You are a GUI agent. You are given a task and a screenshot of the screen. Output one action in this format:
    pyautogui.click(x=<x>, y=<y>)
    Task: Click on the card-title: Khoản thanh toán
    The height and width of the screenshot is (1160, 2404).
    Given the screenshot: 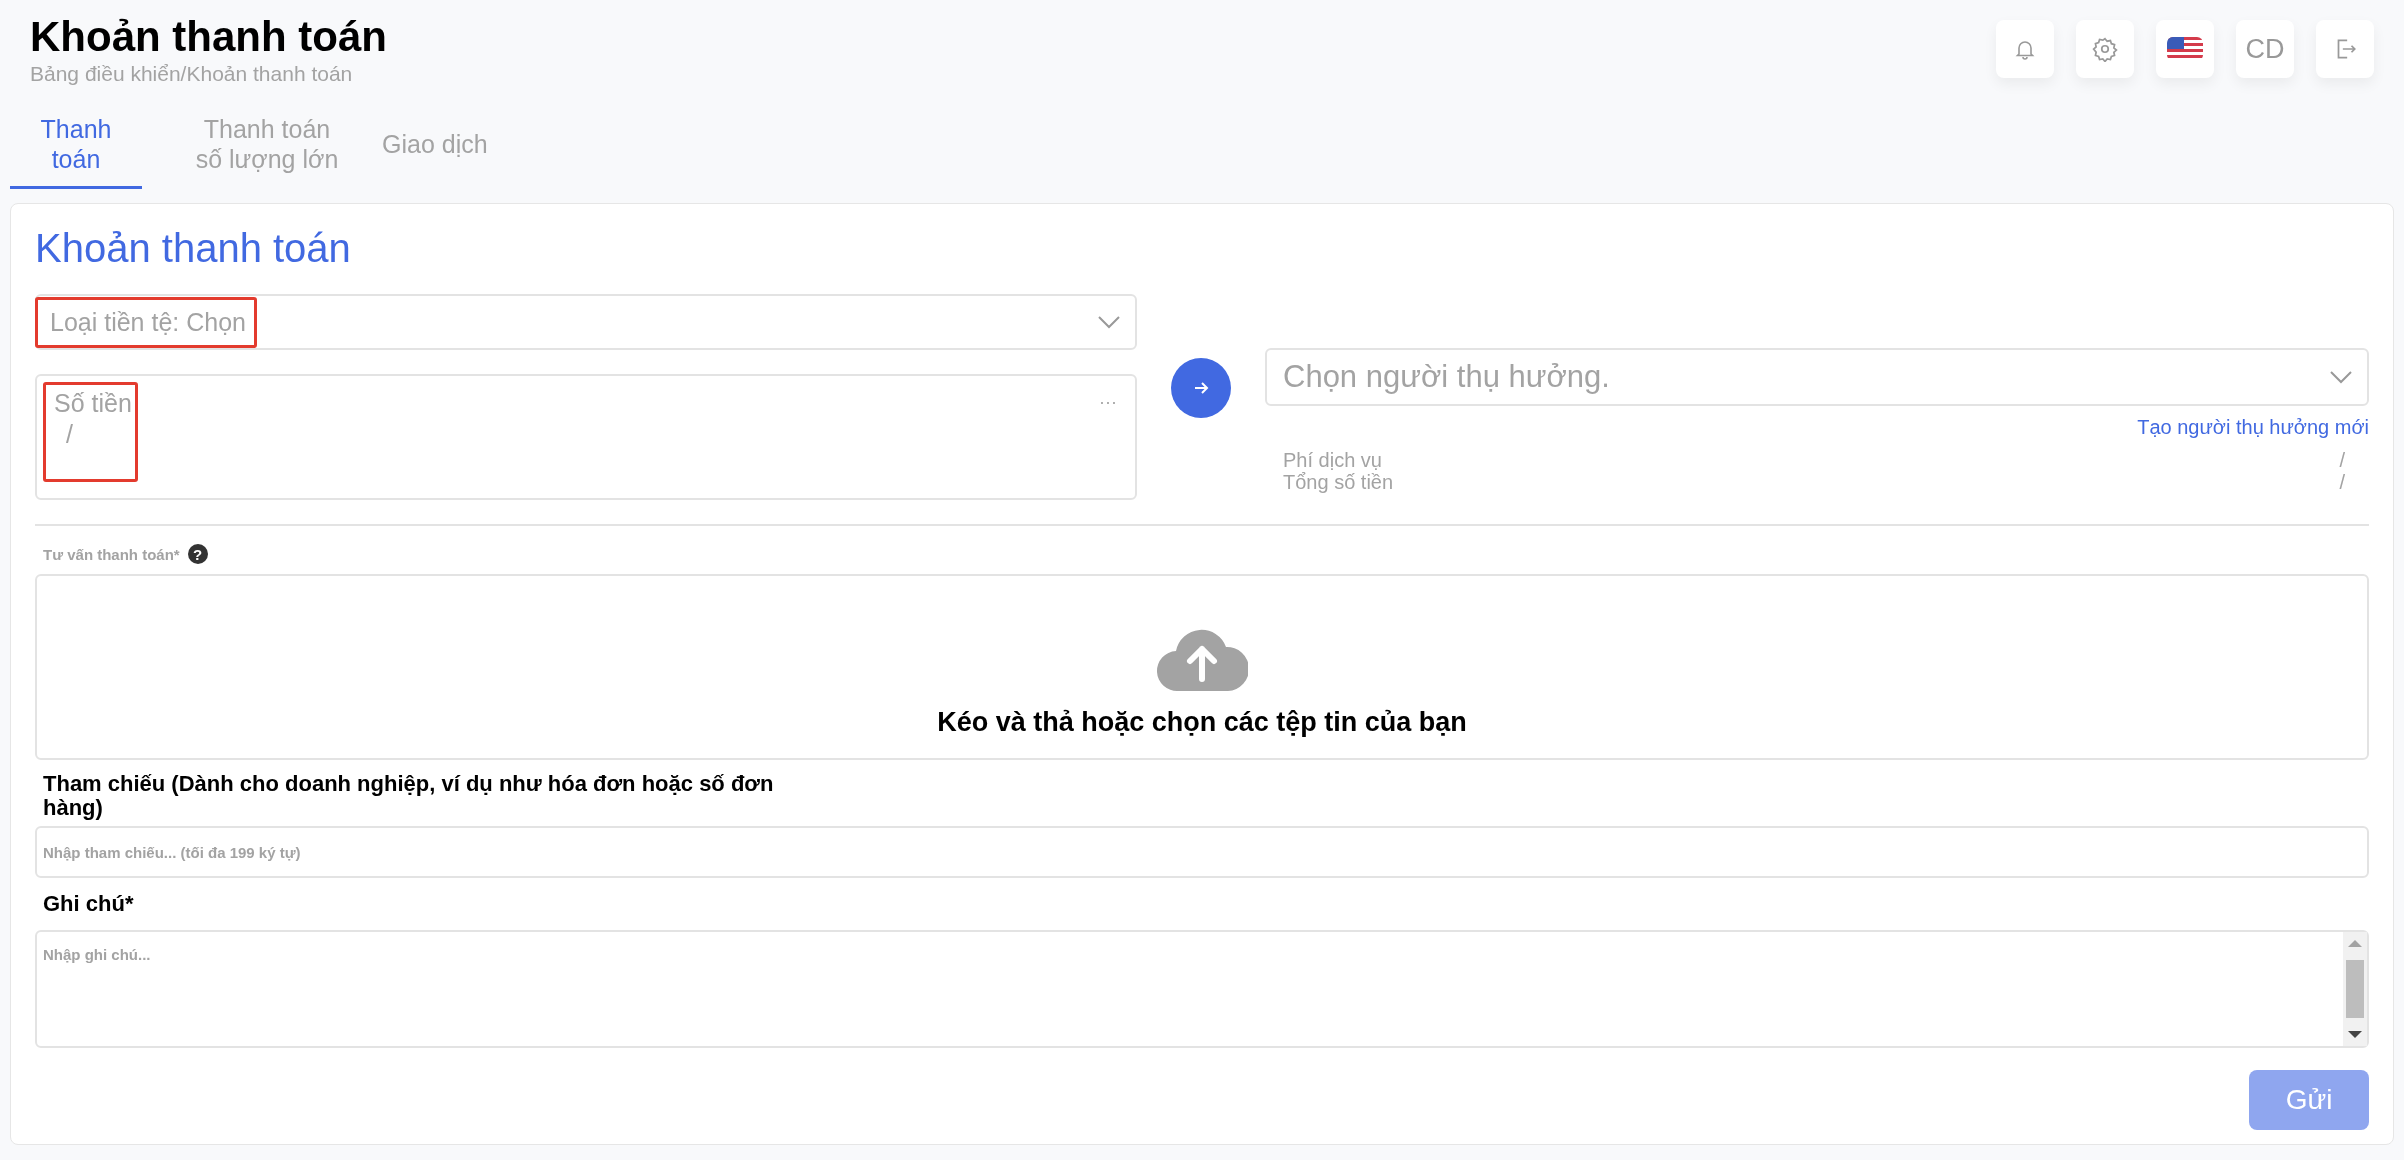 What is the action you would take?
    pyautogui.click(x=193, y=248)
    